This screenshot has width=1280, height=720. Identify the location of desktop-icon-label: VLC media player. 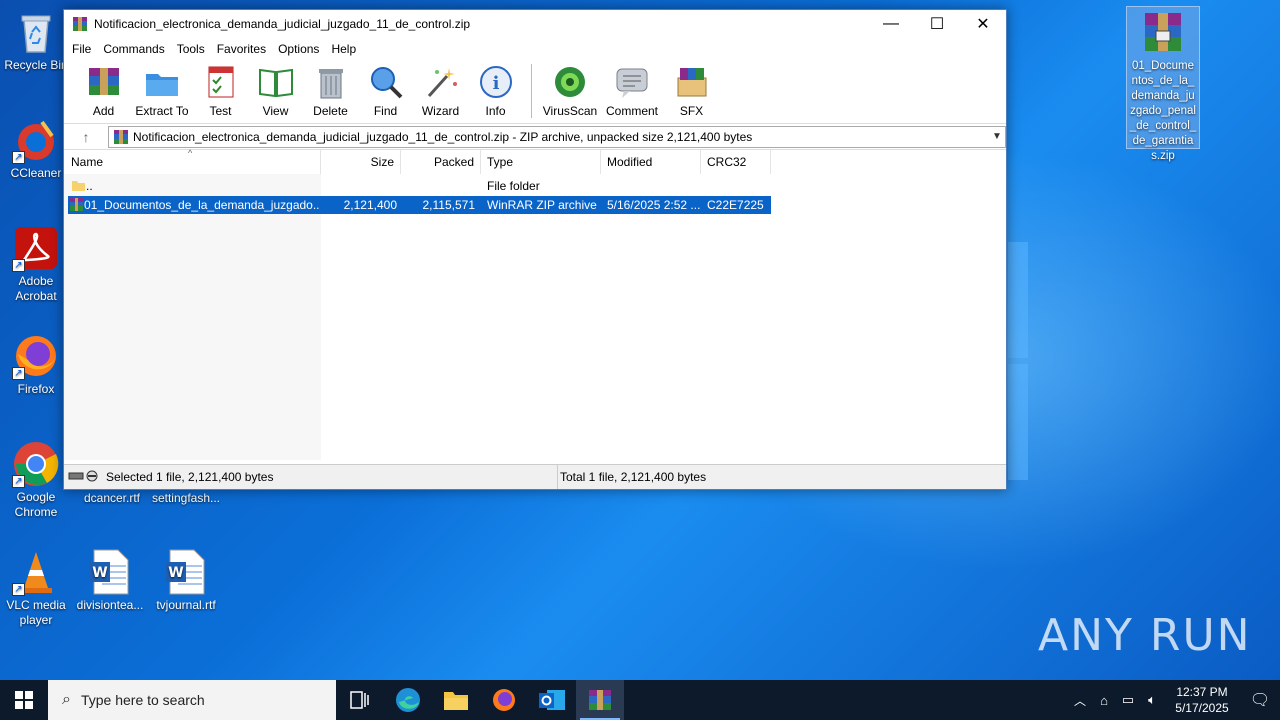
(36, 612).